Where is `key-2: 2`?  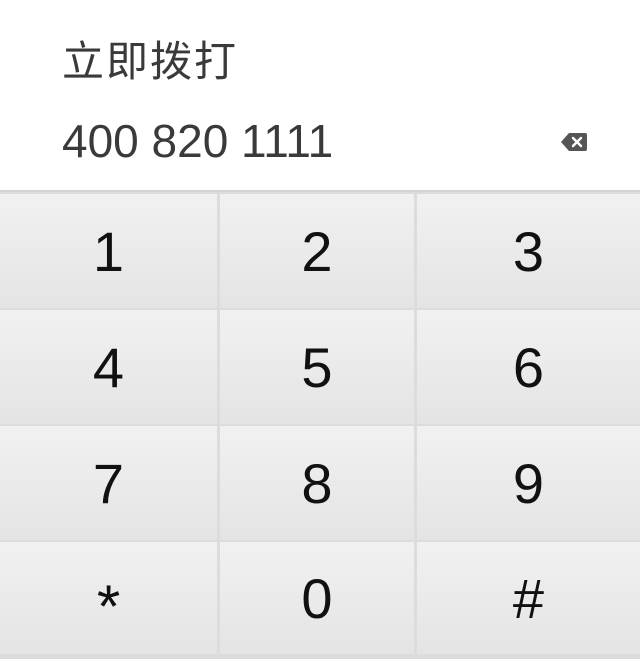
key-2: 2 is located at coordinates (317, 251).